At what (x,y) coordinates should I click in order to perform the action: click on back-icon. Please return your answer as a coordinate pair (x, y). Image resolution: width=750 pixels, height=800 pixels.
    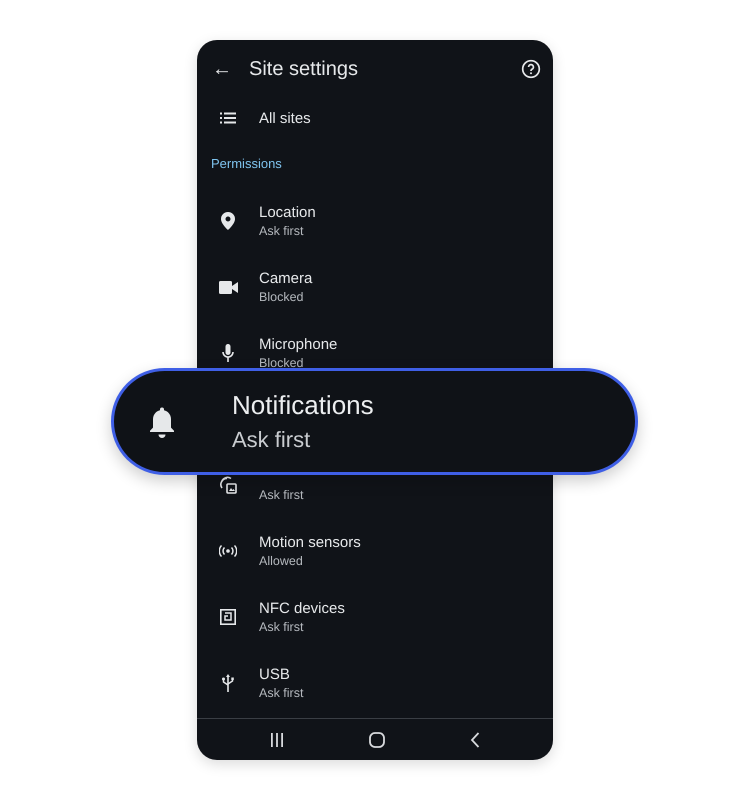
    Looking at the image, I should click on (475, 740).